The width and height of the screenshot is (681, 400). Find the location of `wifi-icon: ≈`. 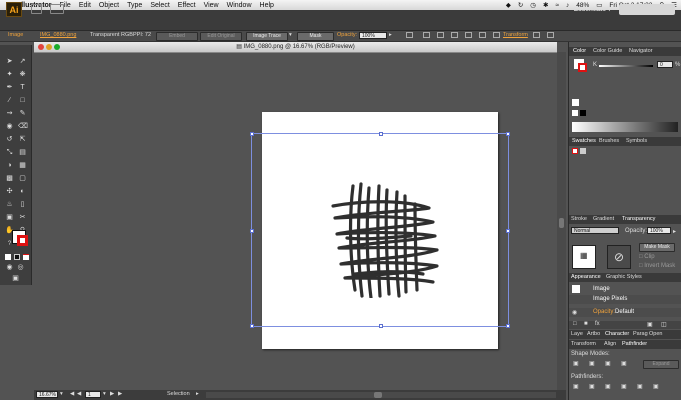

wifi-icon: ≈ is located at coordinates (557, 5).